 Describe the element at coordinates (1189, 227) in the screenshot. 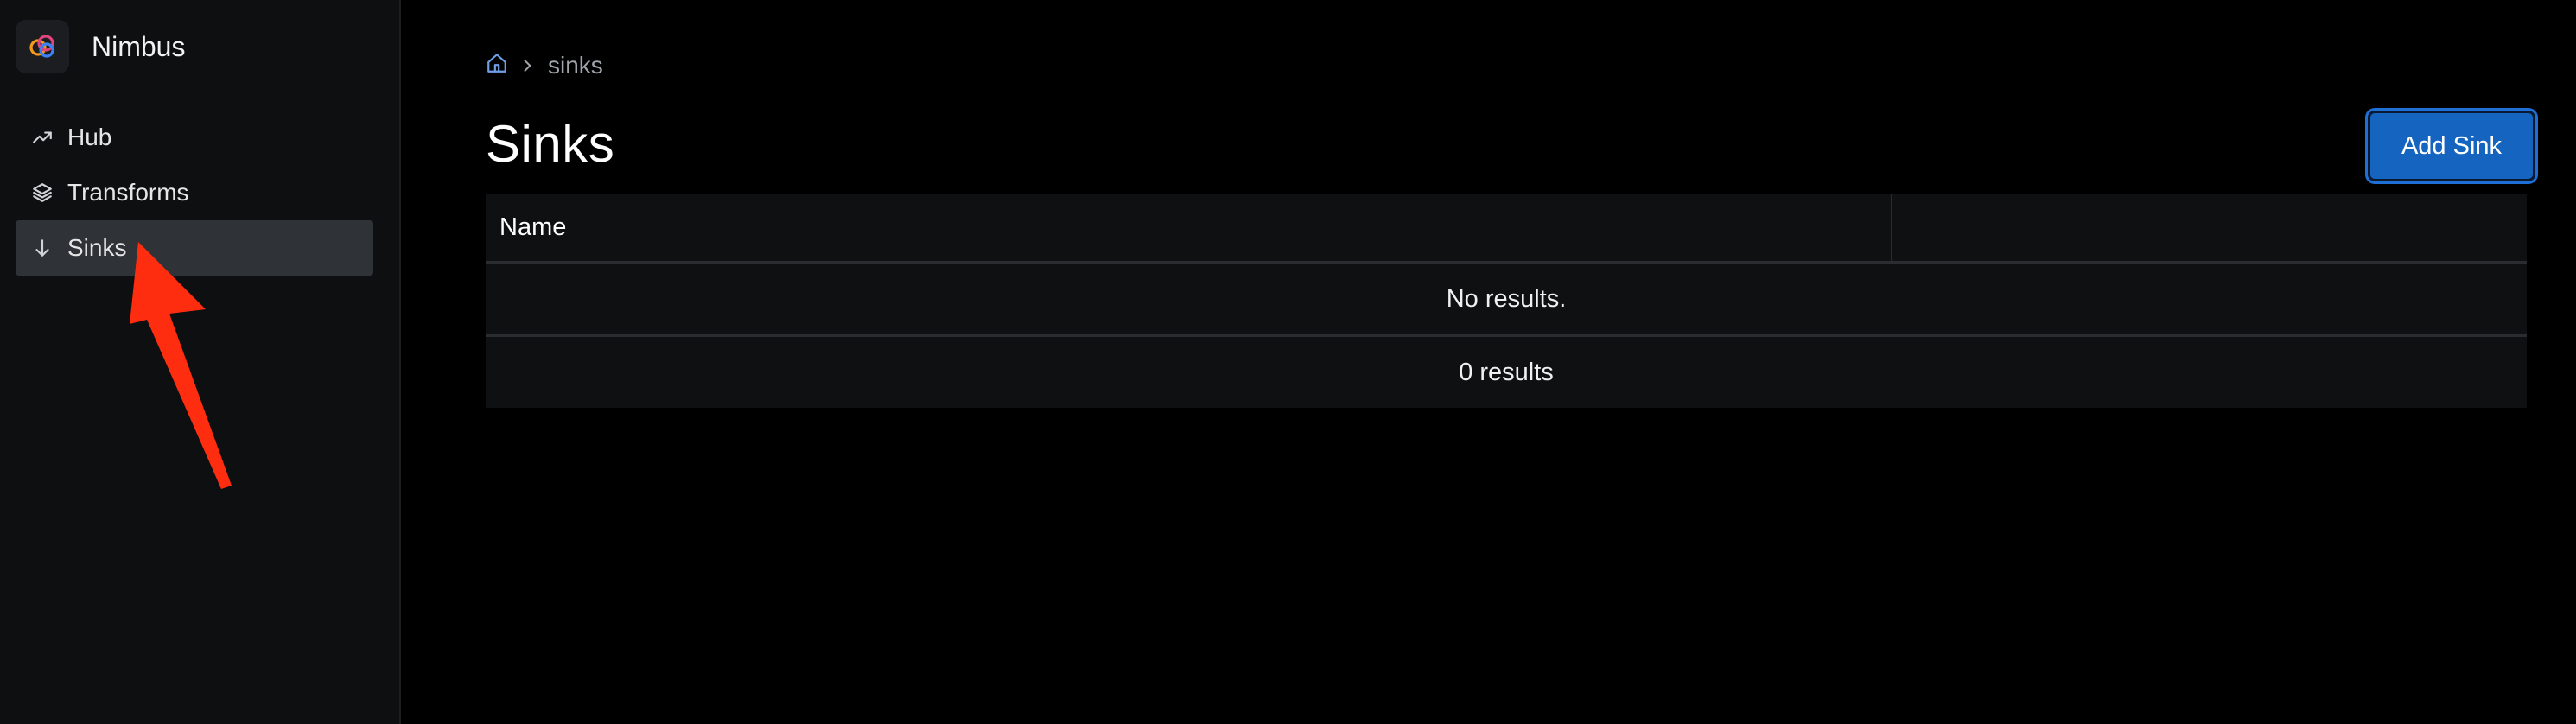

I see `column-header-name: Name` at that location.